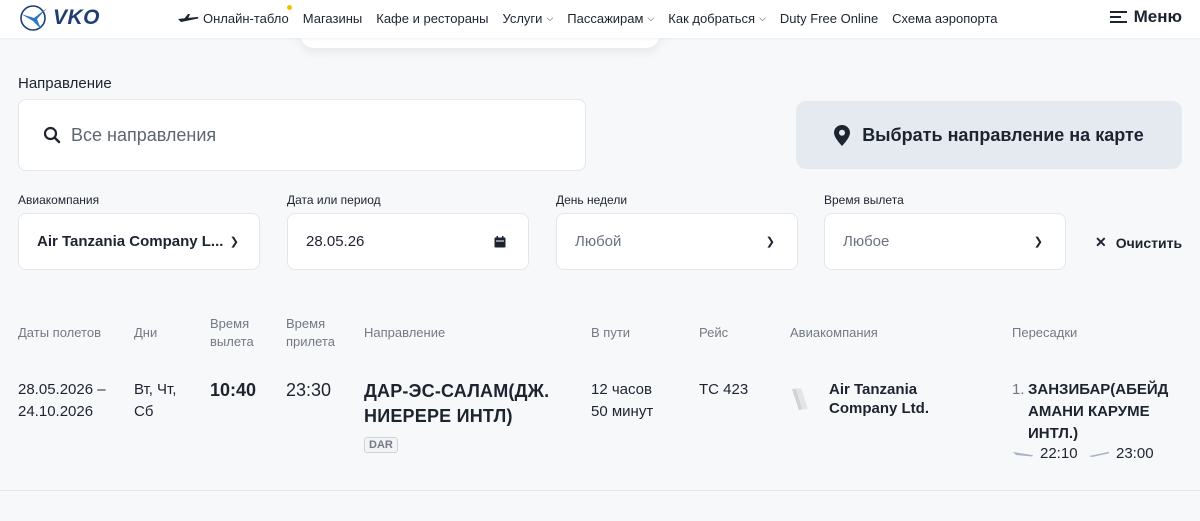 The height and width of the screenshot is (521, 1200). Describe the element at coordinates (408, 241) in the screenshot. I see `date-picker: 28.05.26` at that location.